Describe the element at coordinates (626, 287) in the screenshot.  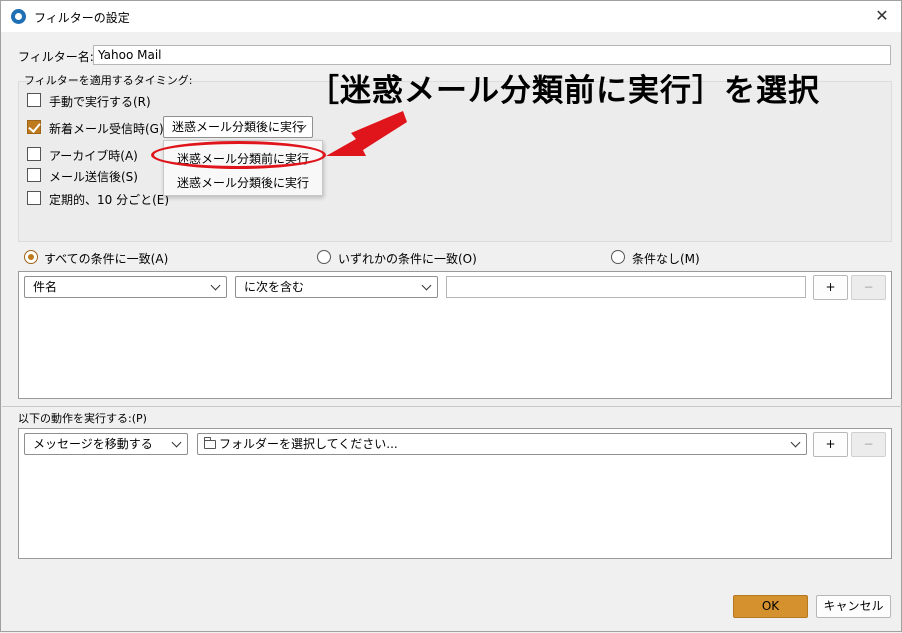
I see `condition-value-input` at that location.